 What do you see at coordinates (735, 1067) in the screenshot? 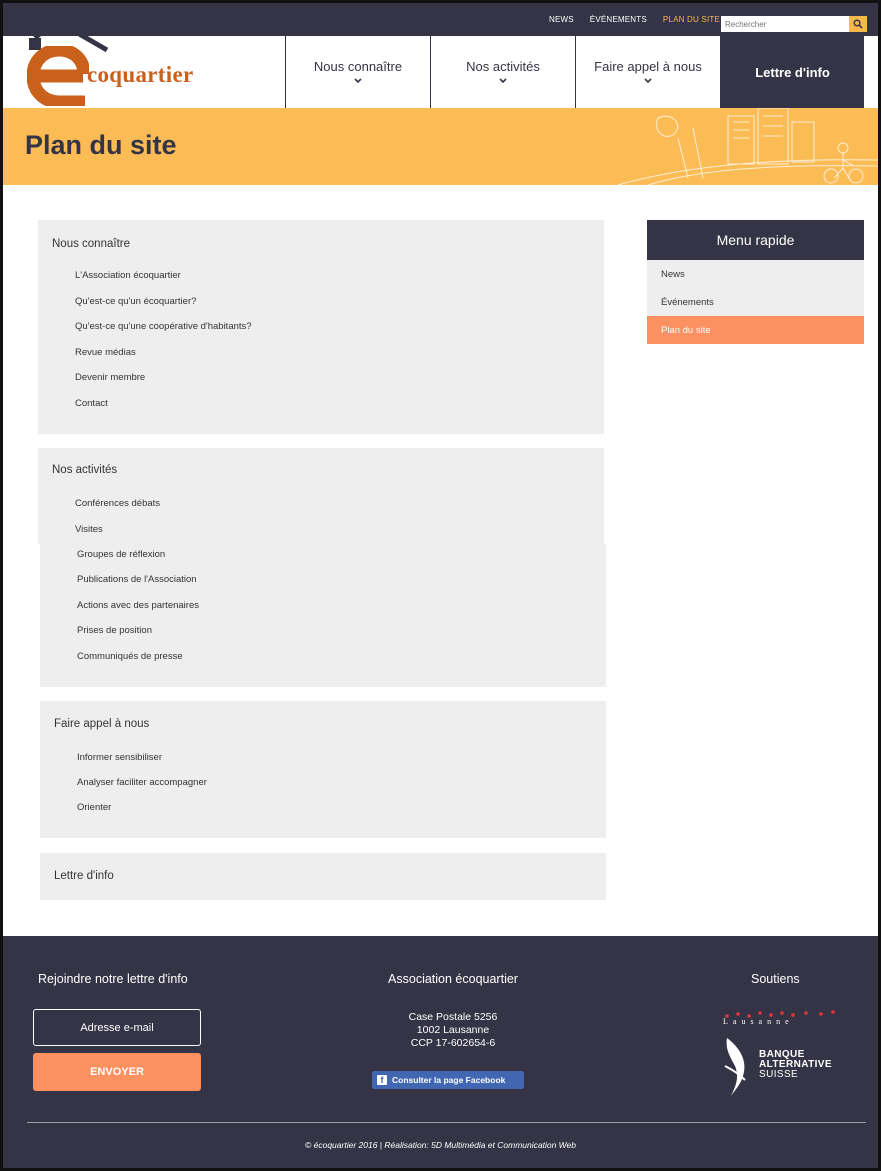
I see `bird-icon` at bounding box center [735, 1067].